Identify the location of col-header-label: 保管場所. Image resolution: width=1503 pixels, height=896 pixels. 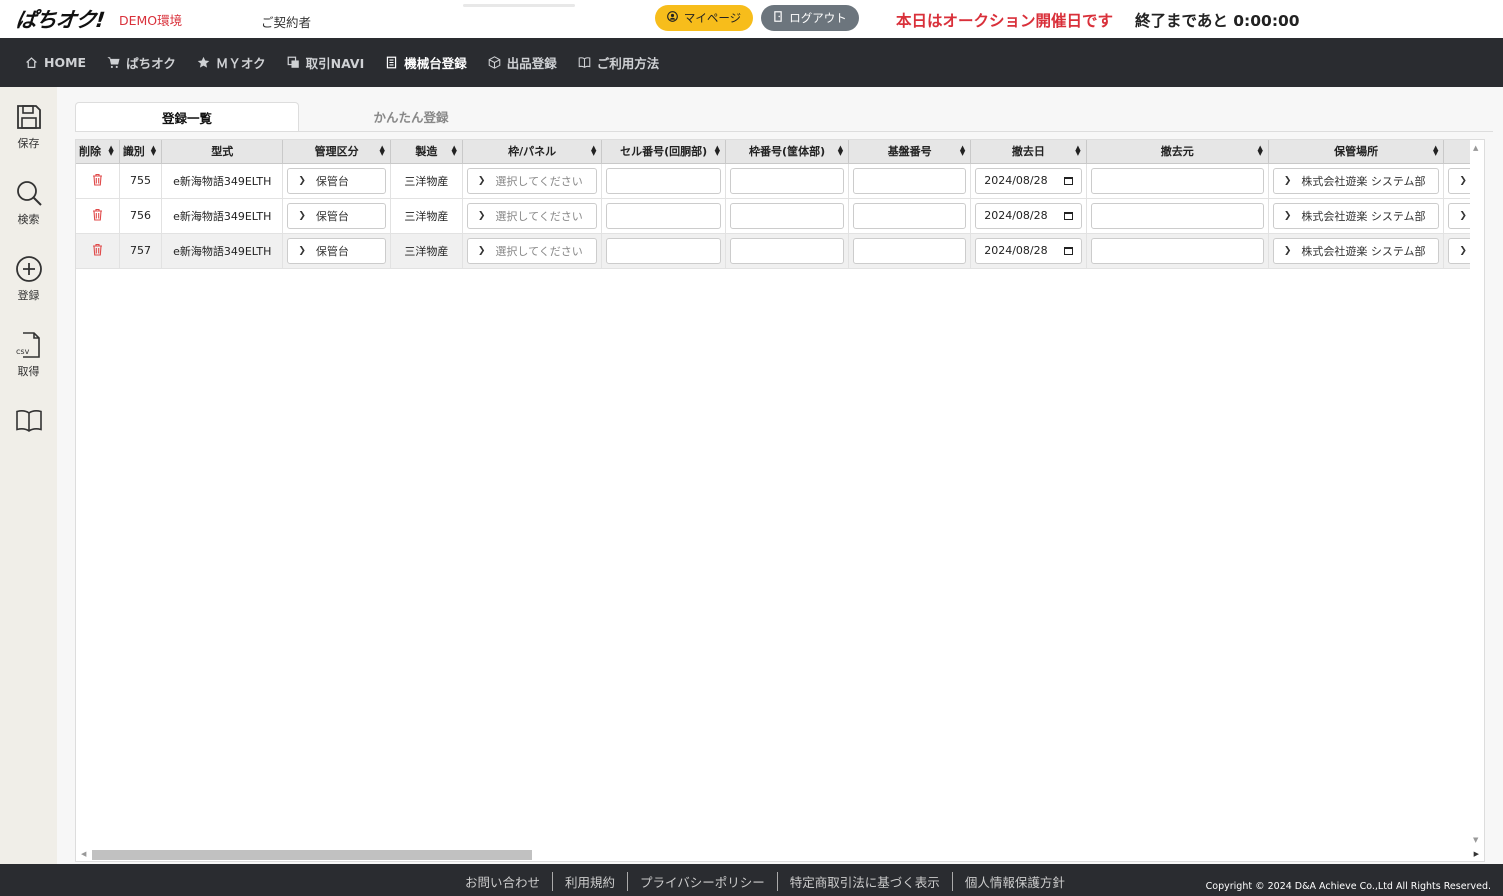
(1356, 152).